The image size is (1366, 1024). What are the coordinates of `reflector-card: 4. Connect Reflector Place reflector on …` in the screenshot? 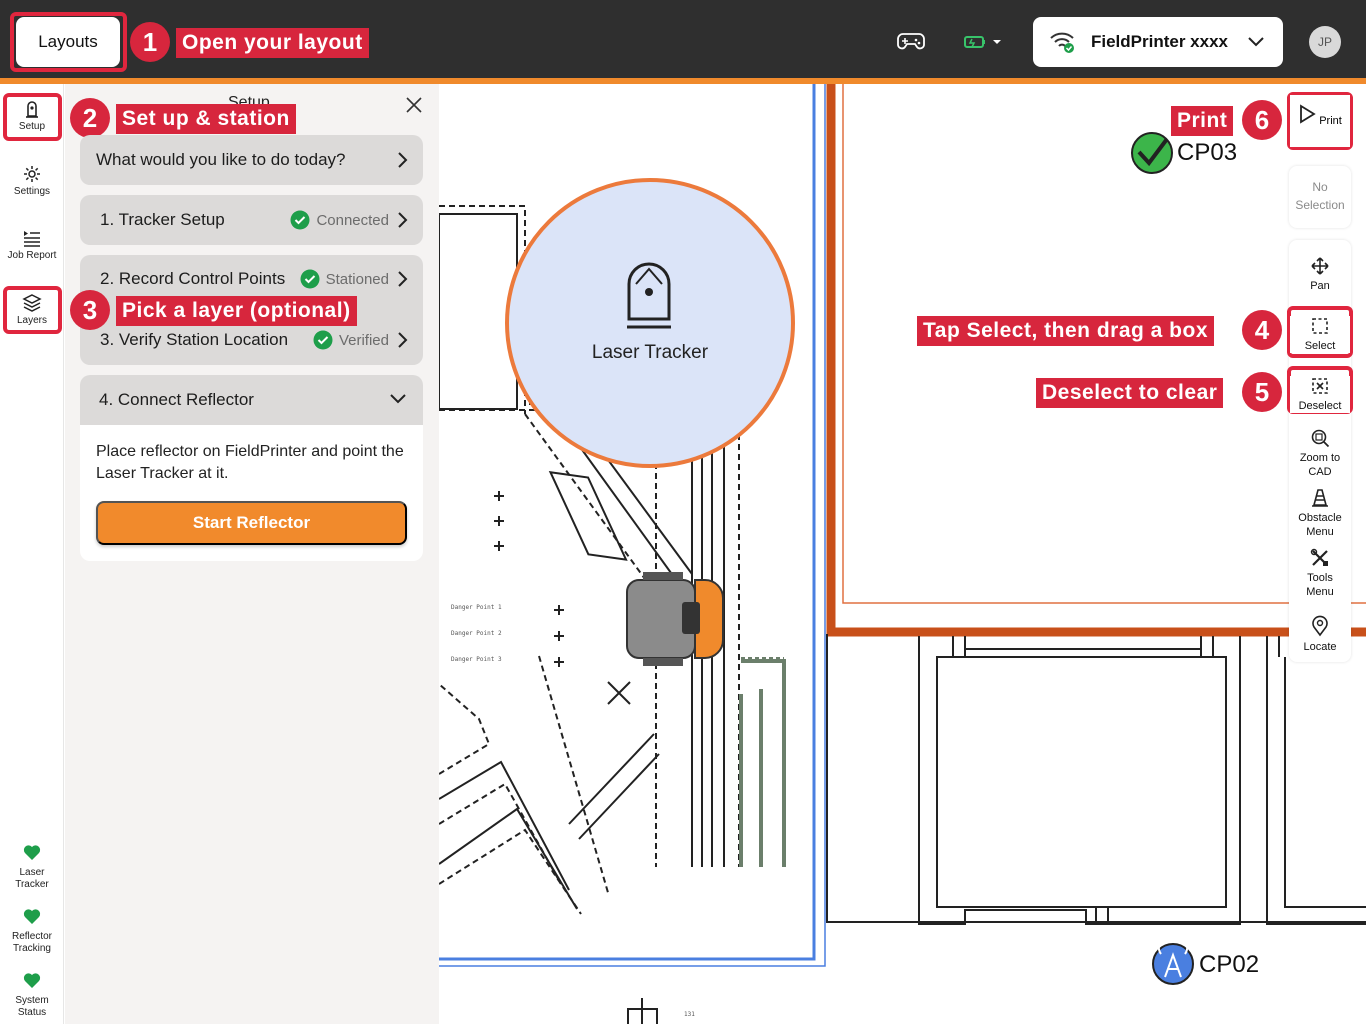 It's located at (251, 468).